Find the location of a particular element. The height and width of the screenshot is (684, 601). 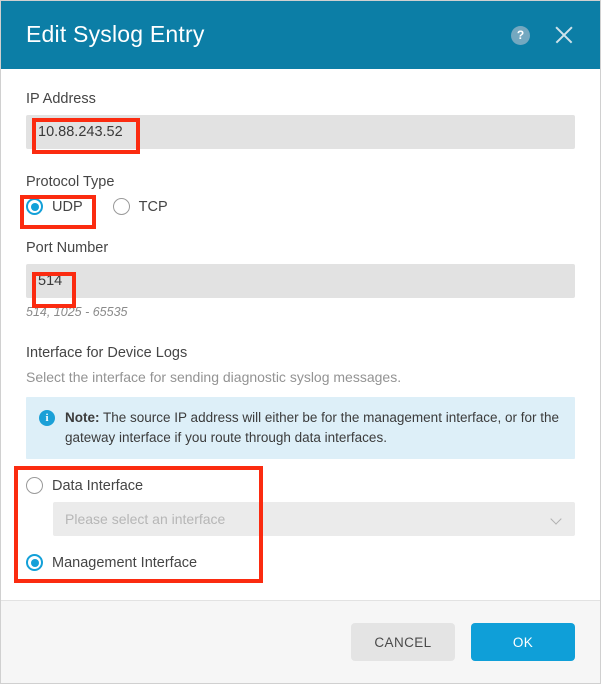

help-icon: ? is located at coordinates (520, 35).